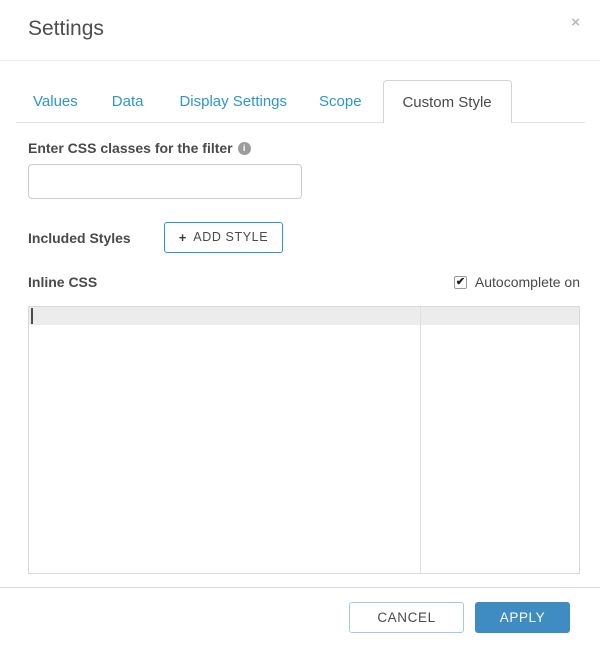 The image size is (600, 647). What do you see at coordinates (460, 282) in the screenshot?
I see `autocomplete-checkbox: ✔` at bounding box center [460, 282].